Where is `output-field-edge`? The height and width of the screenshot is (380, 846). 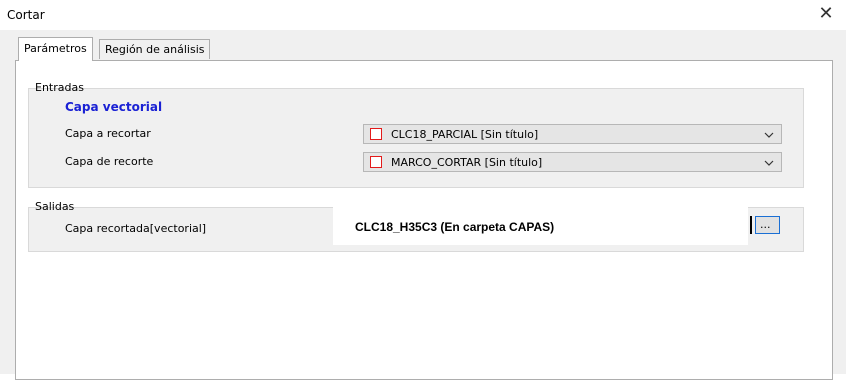 output-field-edge is located at coordinates (751, 225).